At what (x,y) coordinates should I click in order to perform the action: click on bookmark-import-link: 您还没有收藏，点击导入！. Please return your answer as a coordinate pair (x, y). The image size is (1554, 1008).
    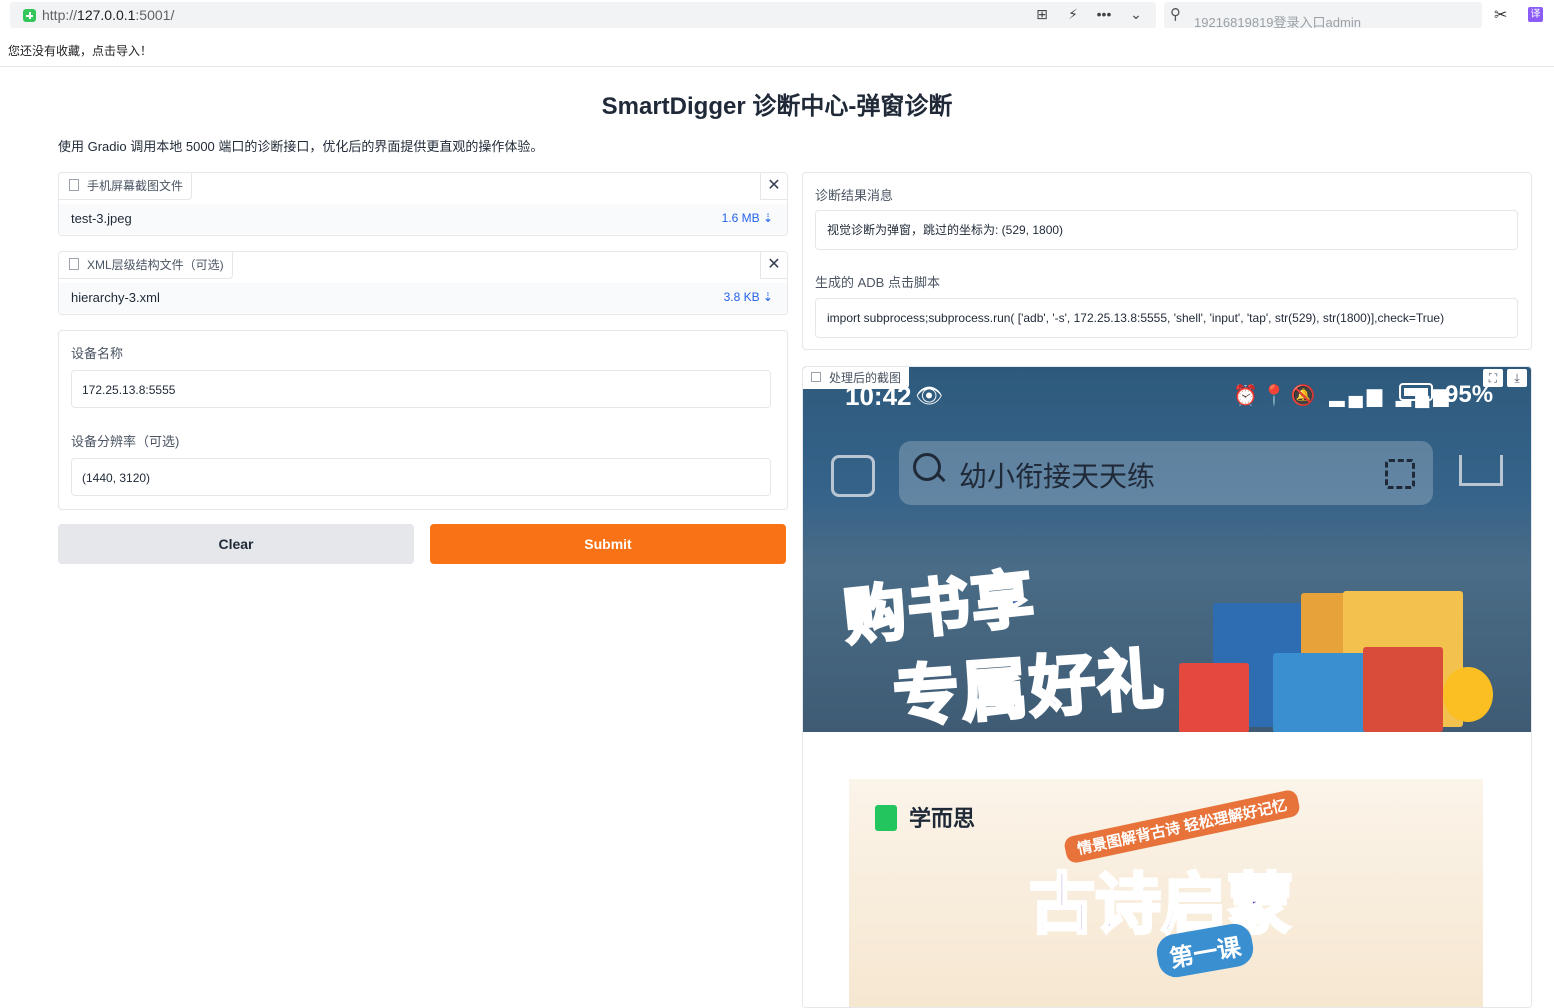
    Looking at the image, I should click on (80, 50).